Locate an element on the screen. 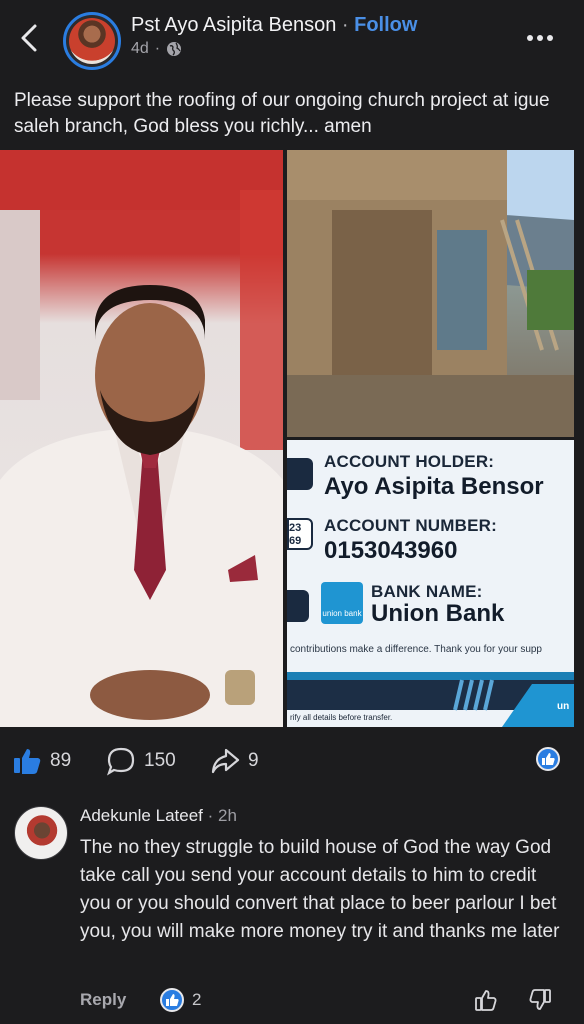 The height and width of the screenshot is (1024, 584). flyer-corner-text: un is located at coordinates (563, 706).